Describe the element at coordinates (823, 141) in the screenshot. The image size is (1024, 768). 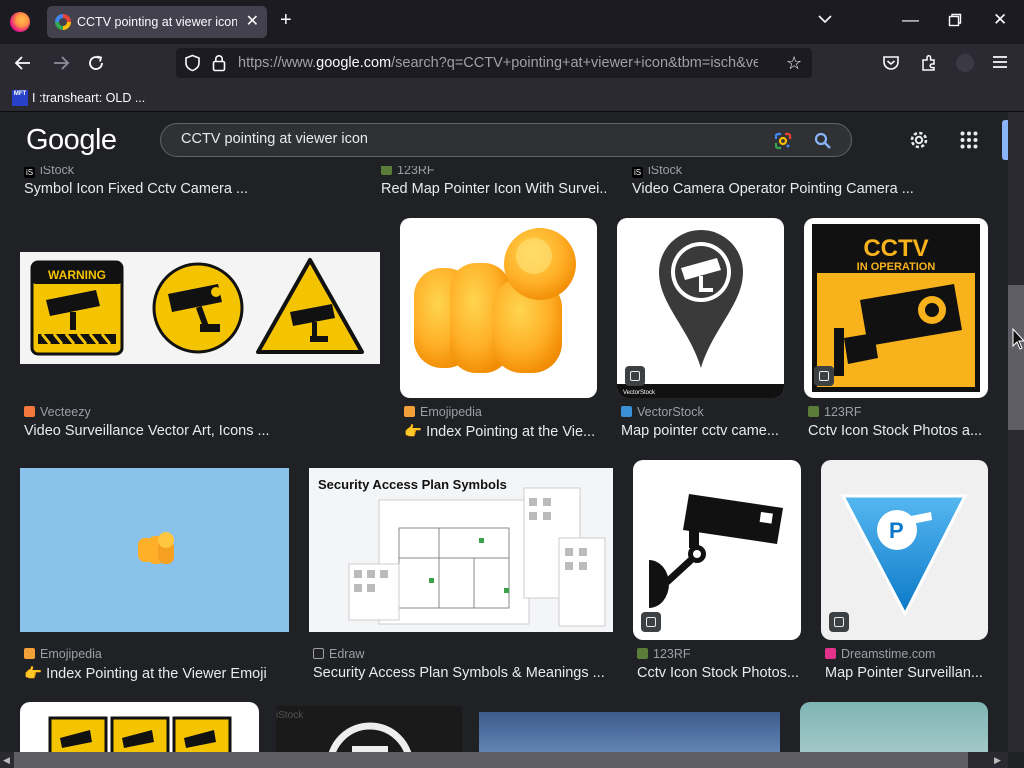
I see `search-icon` at that location.